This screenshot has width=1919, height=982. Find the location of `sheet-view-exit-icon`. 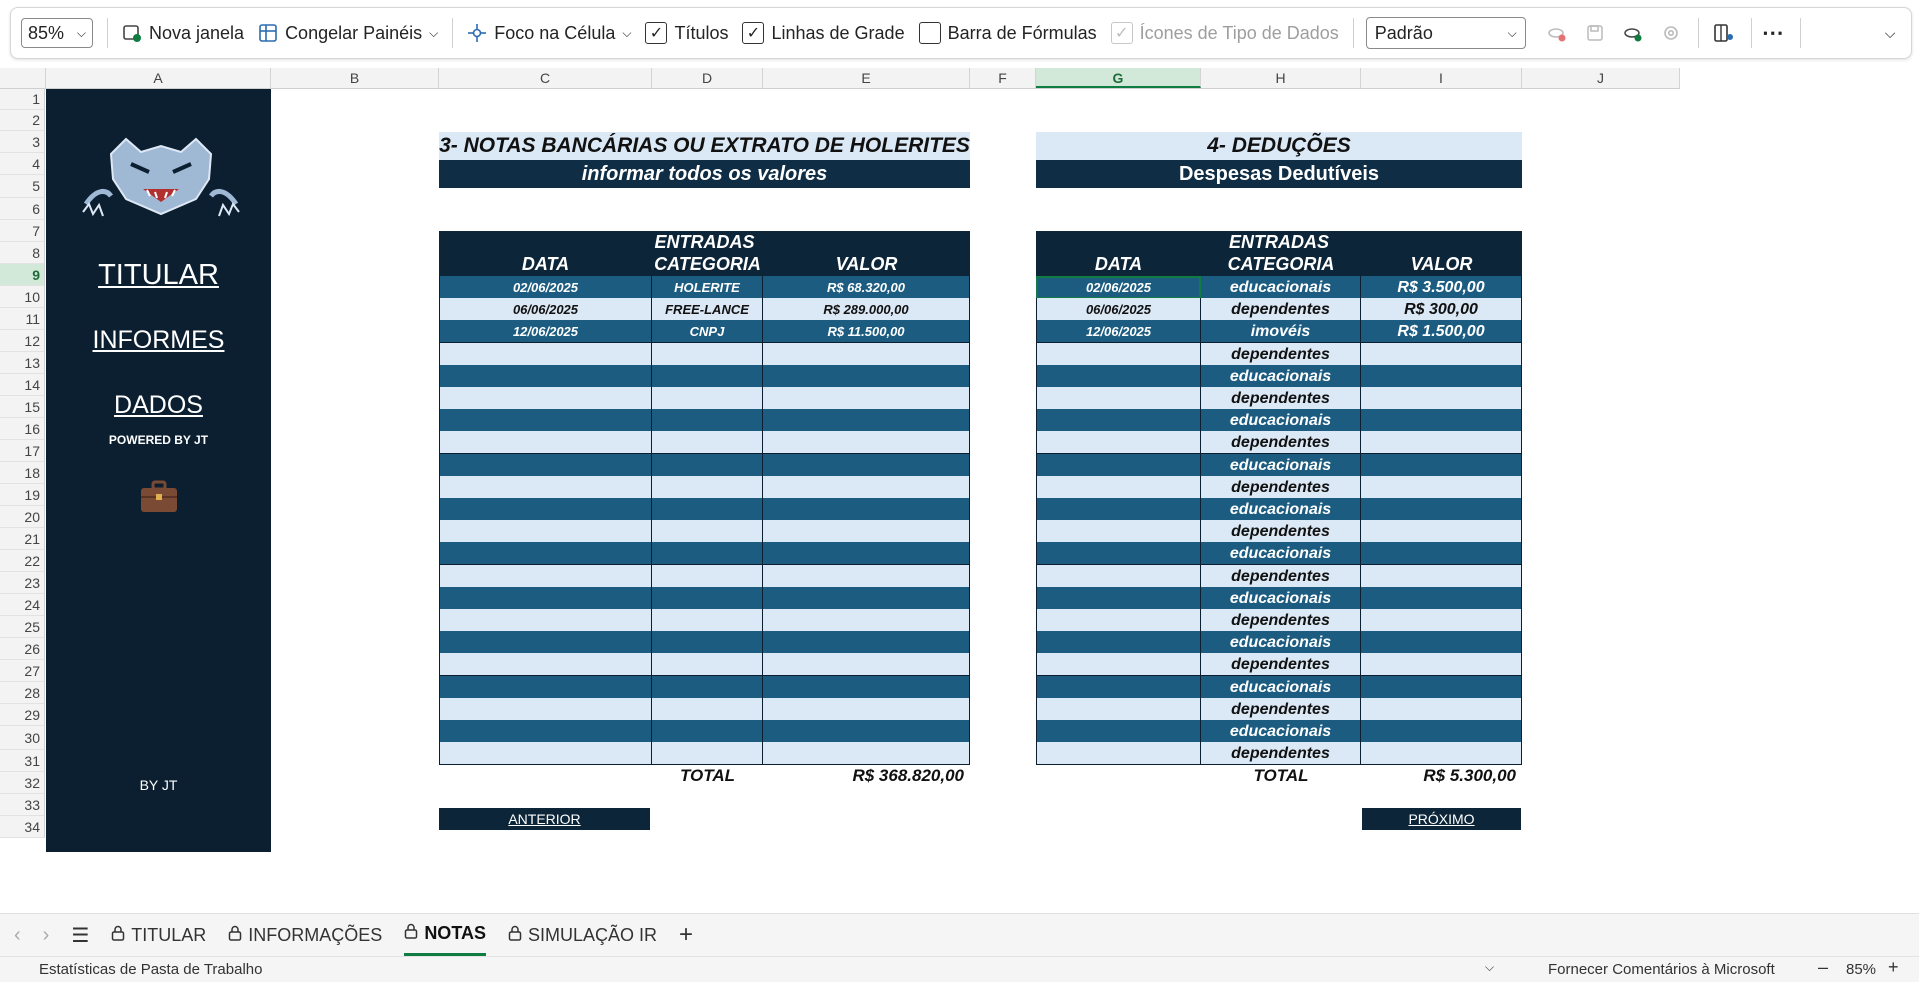

sheet-view-exit-icon is located at coordinates (1557, 33).